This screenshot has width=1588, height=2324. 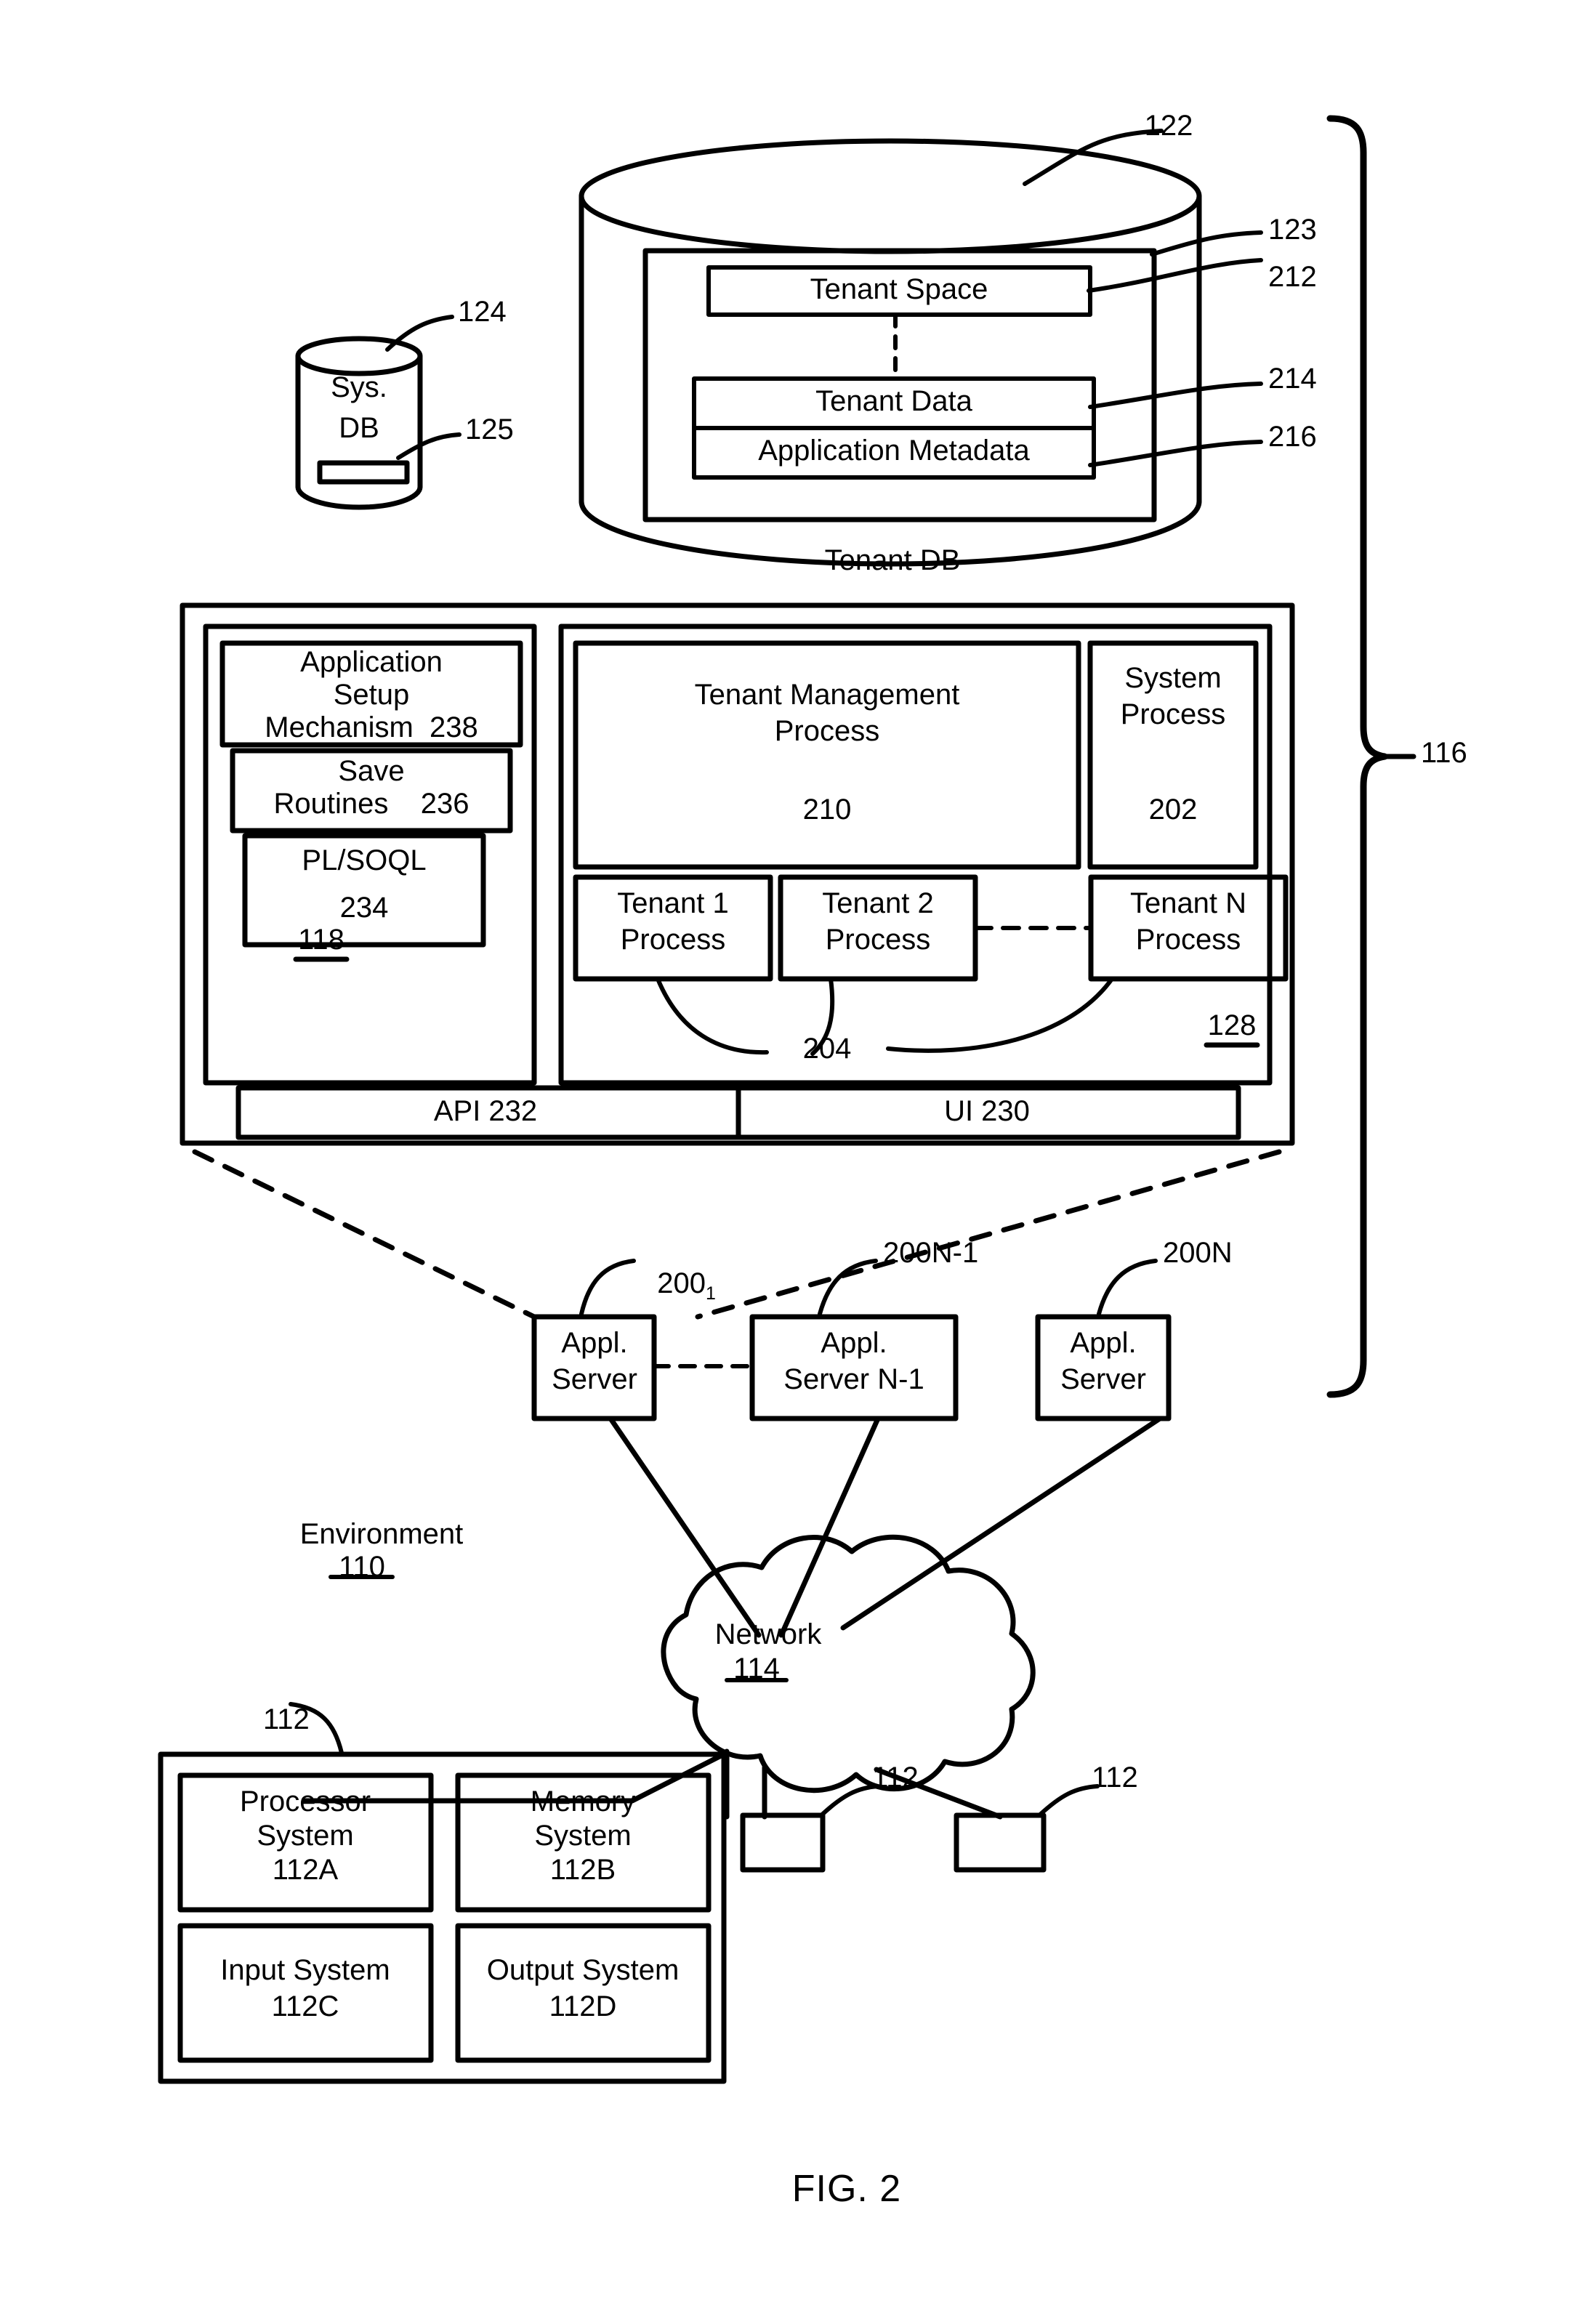 What do you see at coordinates (827, 1049) in the screenshot?
I see `ref-204: 204` at bounding box center [827, 1049].